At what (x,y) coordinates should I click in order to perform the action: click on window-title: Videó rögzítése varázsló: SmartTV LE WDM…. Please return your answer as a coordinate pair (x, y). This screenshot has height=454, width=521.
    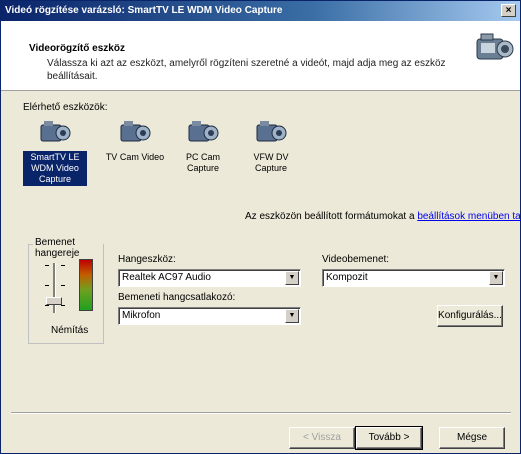
    Looking at the image, I should click on (144, 10).